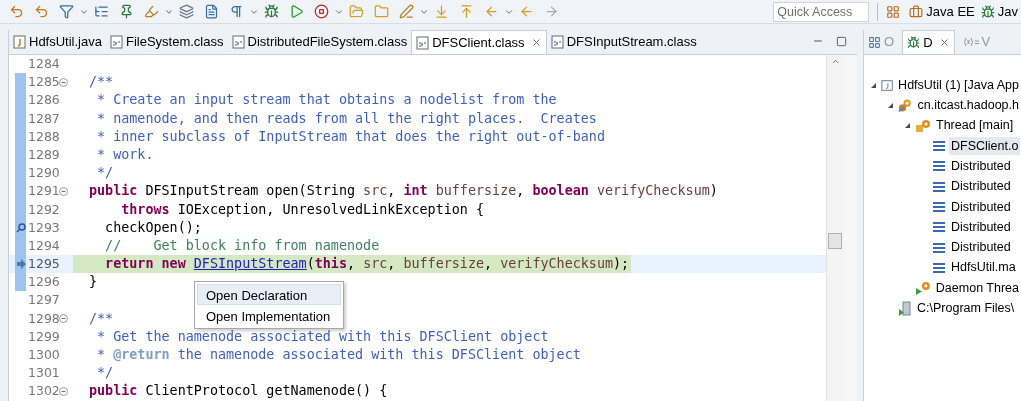  What do you see at coordinates (999, 11) in the screenshot?
I see `perspective-button: Jav` at bounding box center [999, 11].